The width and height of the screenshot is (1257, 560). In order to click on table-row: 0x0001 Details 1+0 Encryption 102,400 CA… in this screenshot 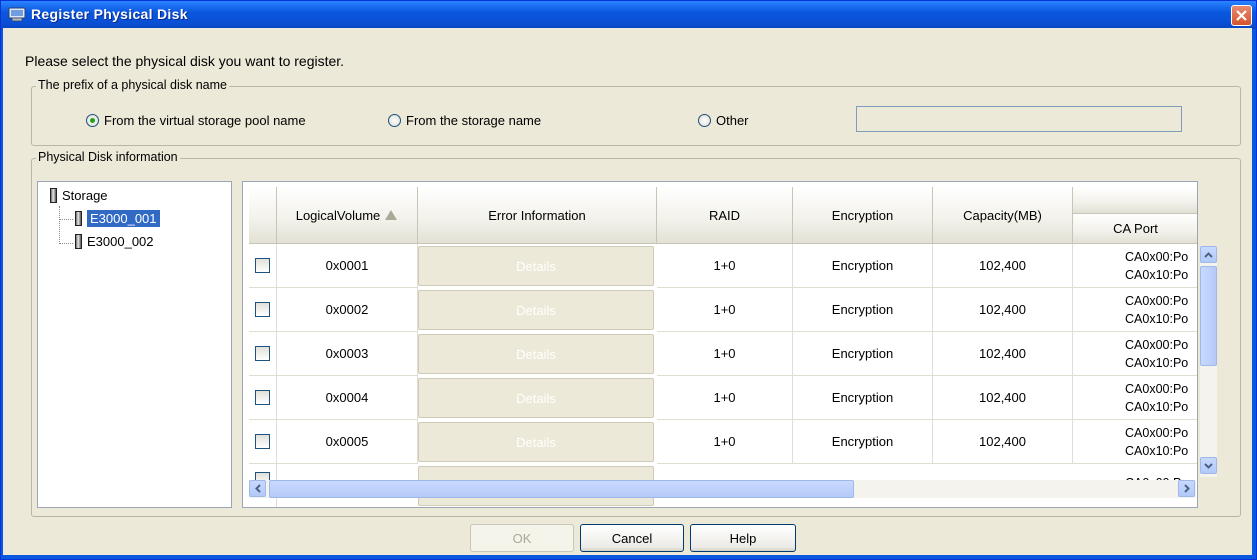, I will do `click(720, 266)`.